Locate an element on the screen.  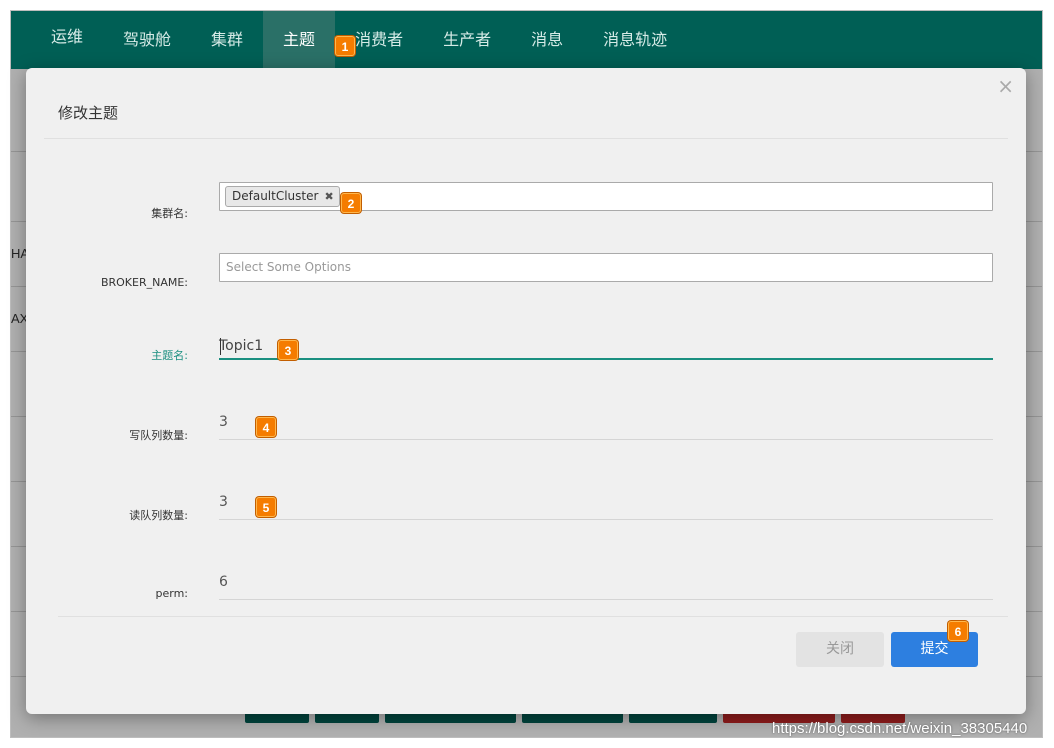
nav-item-producer: 生产者 is located at coordinates (467, 40).